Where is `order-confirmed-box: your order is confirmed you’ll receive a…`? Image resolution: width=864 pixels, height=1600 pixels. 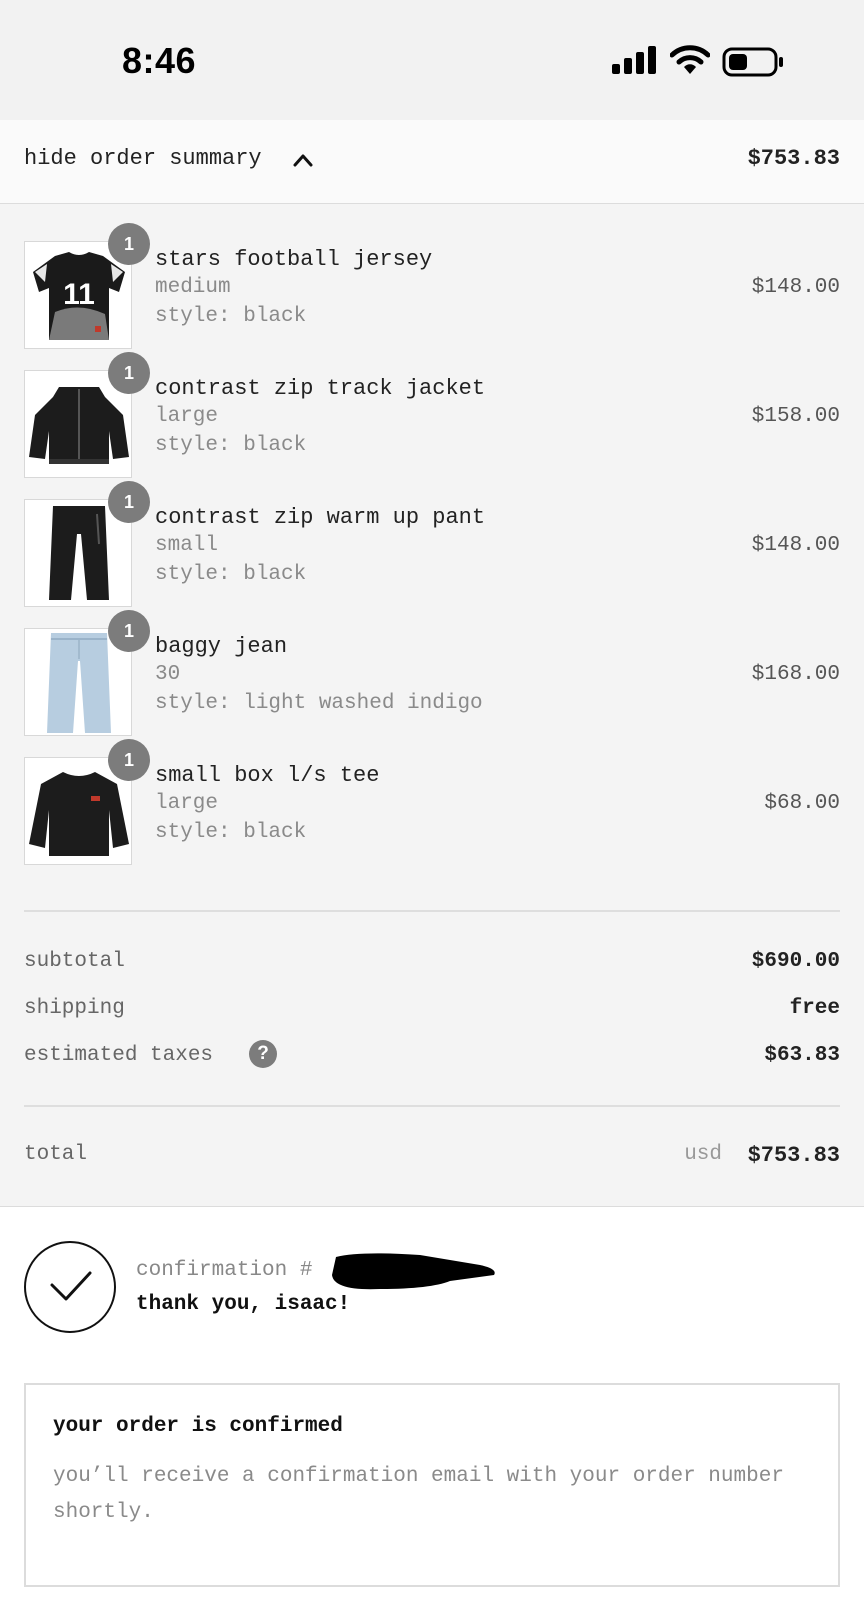 order-confirmed-box: your order is confirmed you’ll receive a… is located at coordinates (432, 1485).